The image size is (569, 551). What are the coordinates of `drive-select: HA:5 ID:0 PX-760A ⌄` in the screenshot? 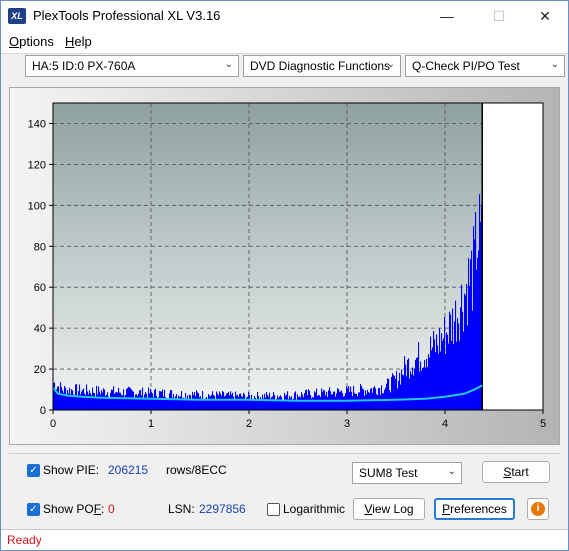 It's located at (132, 66).